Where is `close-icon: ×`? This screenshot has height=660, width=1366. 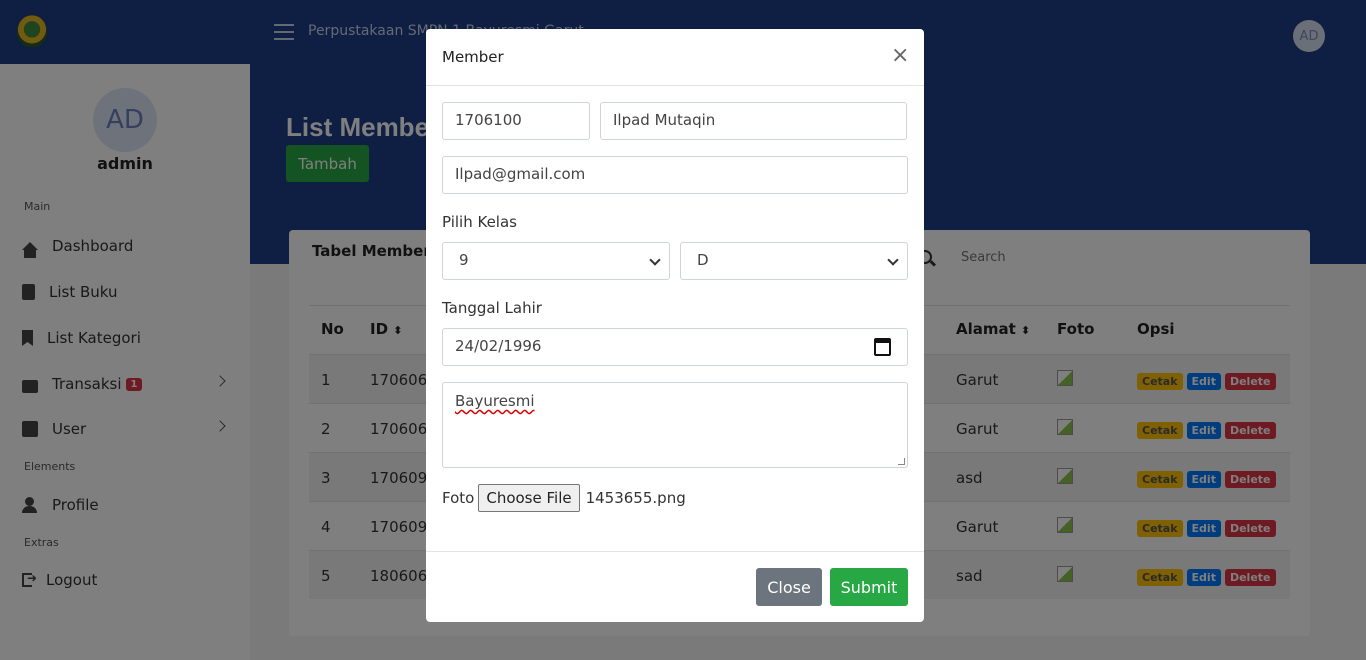 close-icon: × is located at coordinates (900, 56).